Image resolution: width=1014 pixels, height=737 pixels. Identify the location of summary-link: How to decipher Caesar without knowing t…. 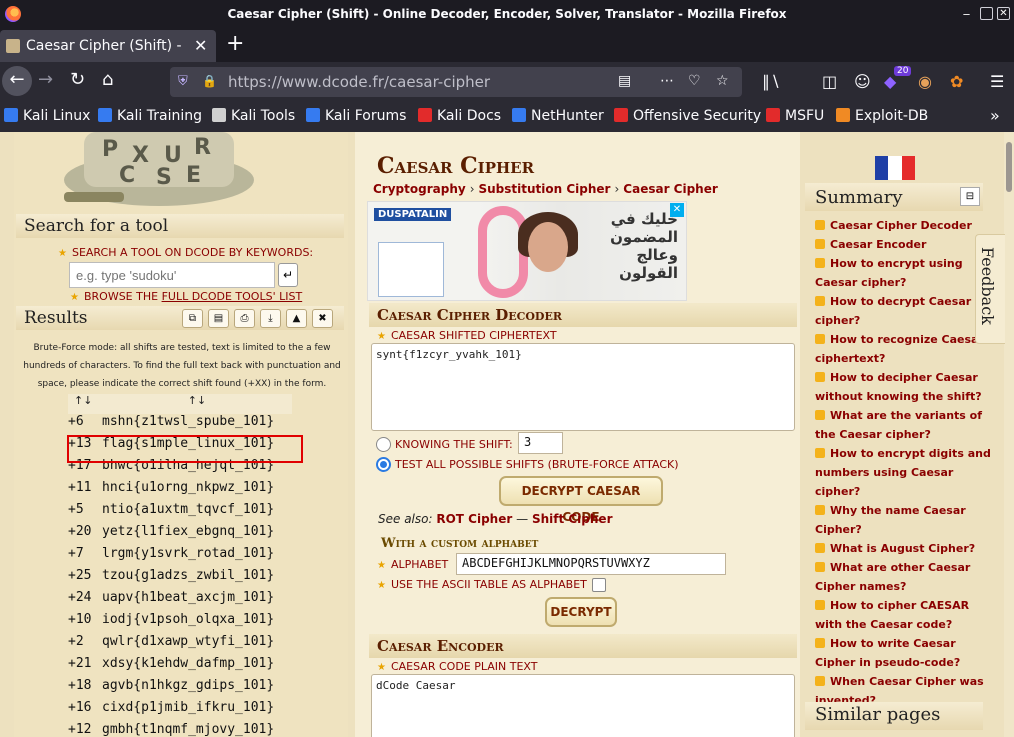
(903, 387).